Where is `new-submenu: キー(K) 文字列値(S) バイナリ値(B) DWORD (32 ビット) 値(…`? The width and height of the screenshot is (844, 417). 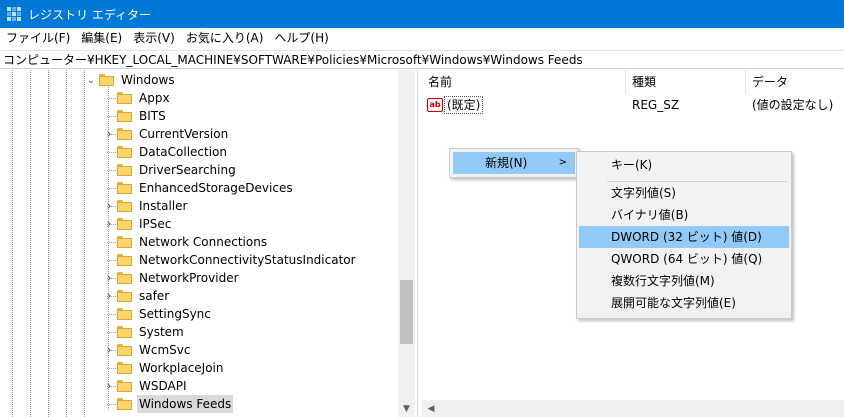
new-submenu: キー(K) 文字列値(S) バイナリ値(B) DWORD (32 ビット) 値(… is located at coordinates (684, 235).